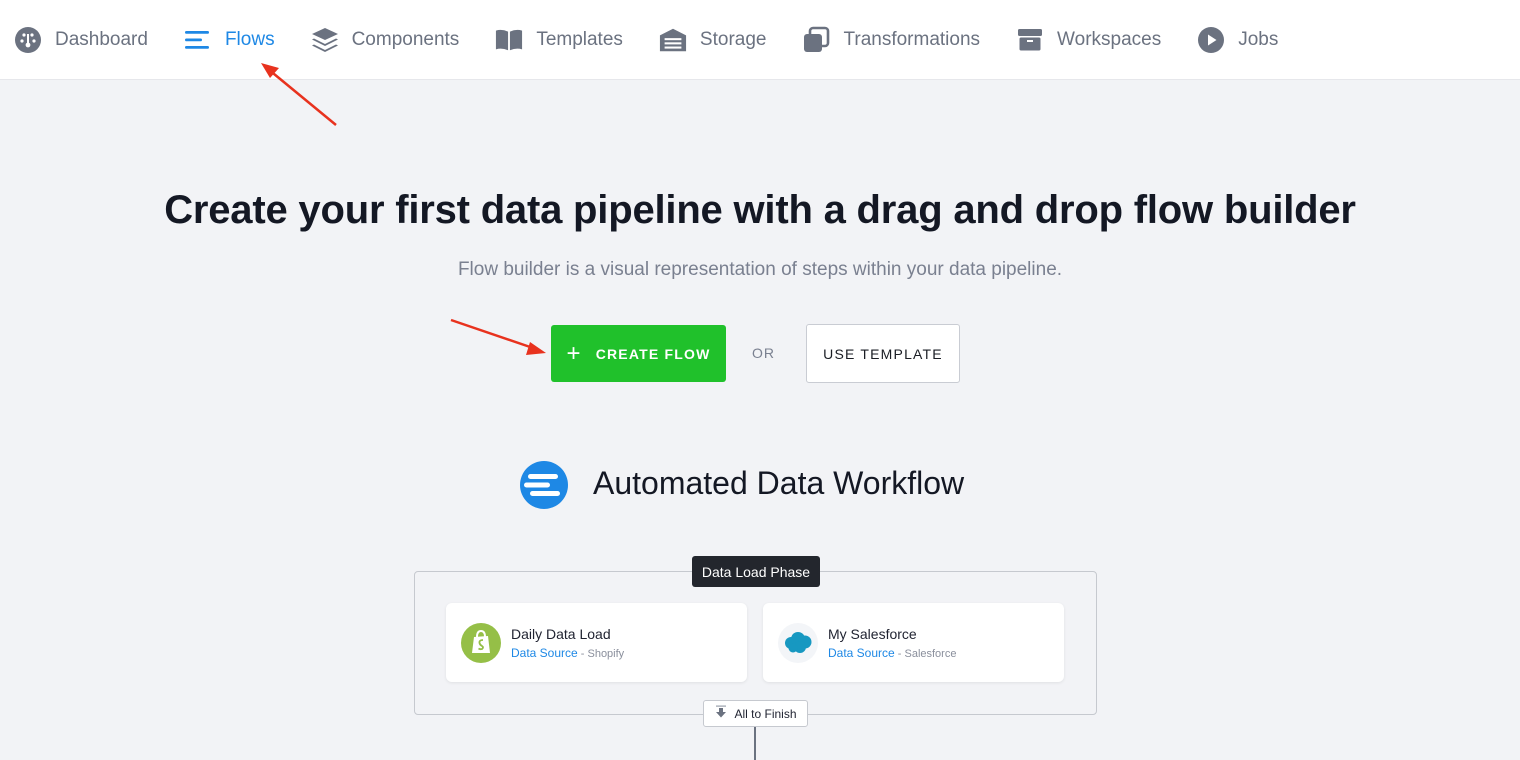  What do you see at coordinates (1211, 40) in the screenshot?
I see `play-circle-icon` at bounding box center [1211, 40].